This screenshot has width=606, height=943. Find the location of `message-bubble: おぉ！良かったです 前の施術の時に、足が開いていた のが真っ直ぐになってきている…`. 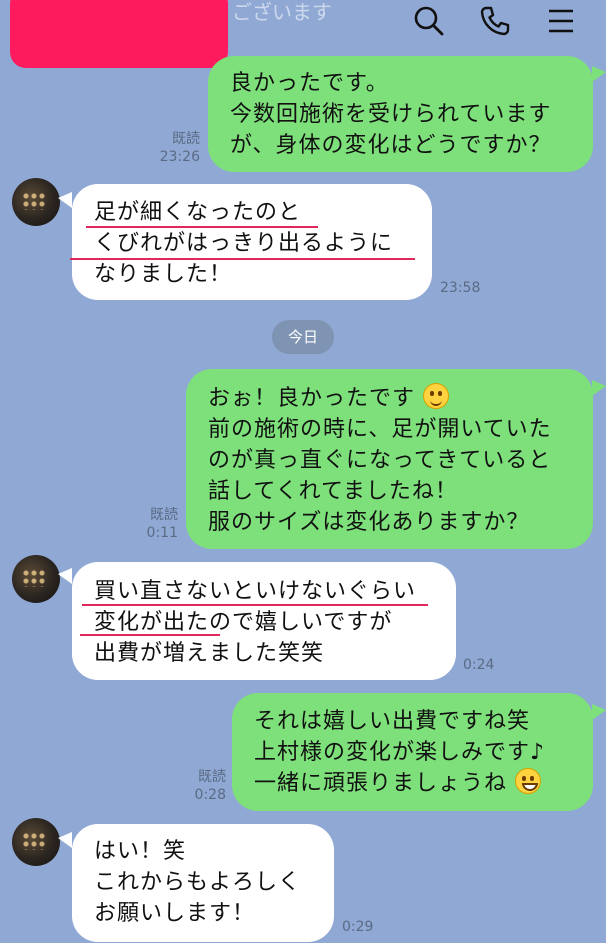

message-bubble: おぉ！良かったです 前の施術の時に、足が開いていた のが真っ直ぐになってきている… is located at coordinates (389, 459).